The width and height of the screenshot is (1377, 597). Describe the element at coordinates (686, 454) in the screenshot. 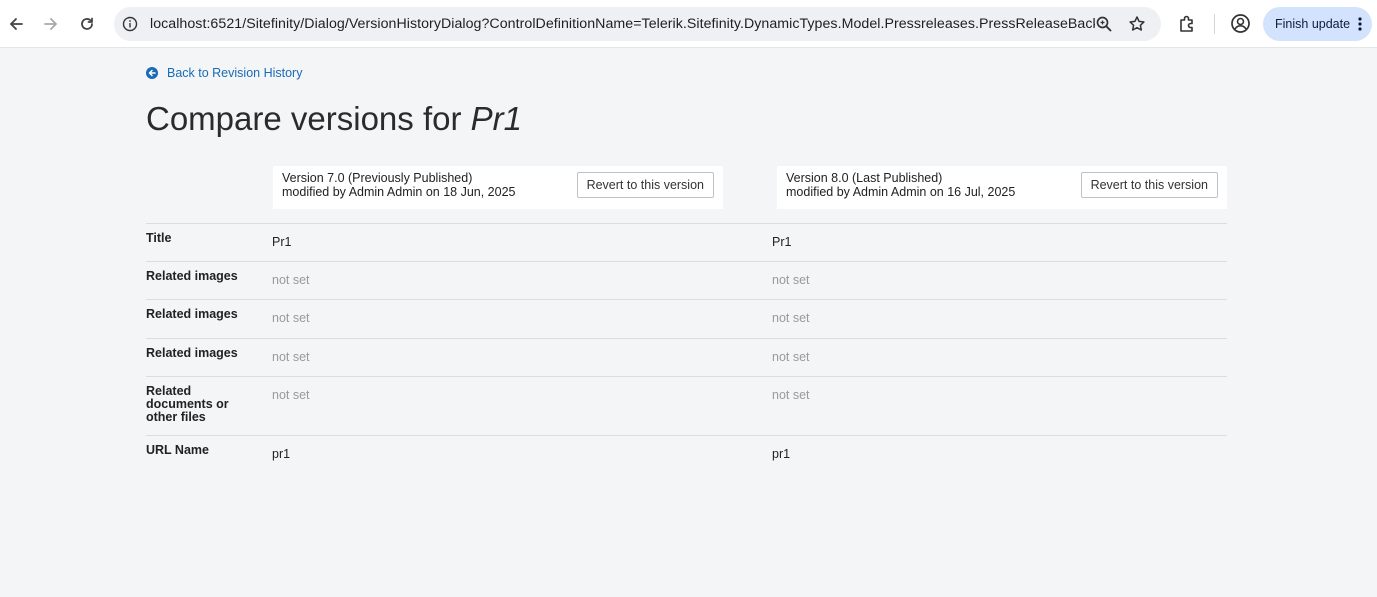

I see `table-row: URL Name pr1 pr1` at that location.